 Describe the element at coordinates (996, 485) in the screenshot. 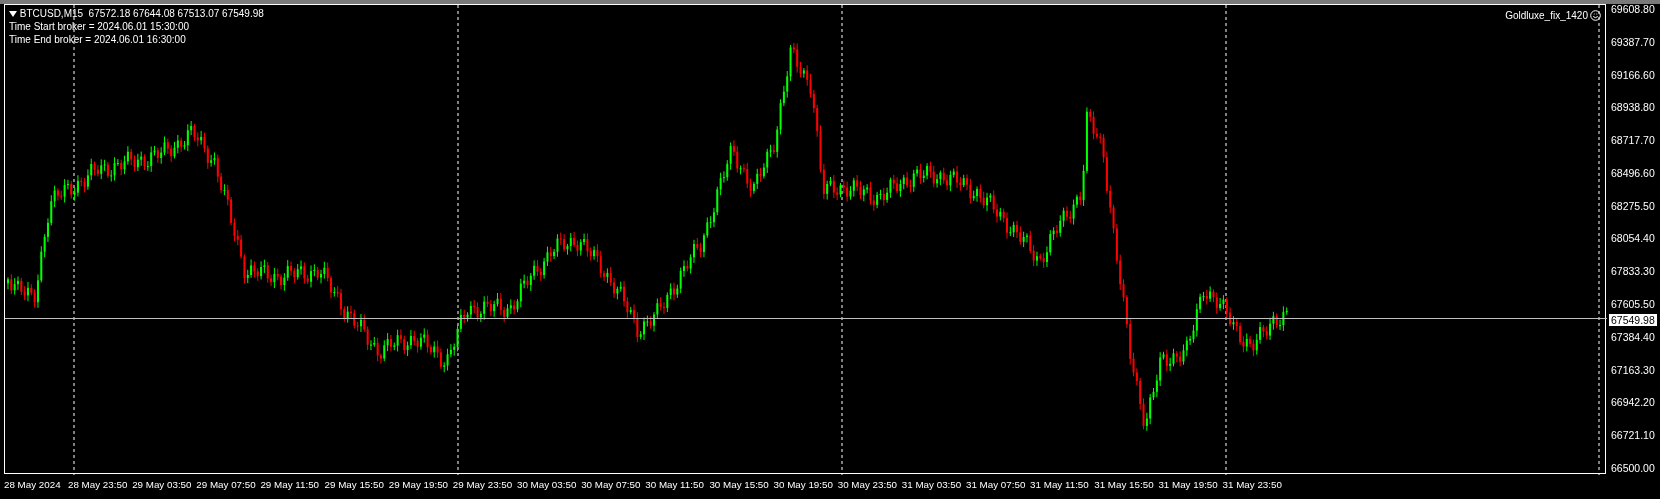

I see `time-label: 31 May 07:50` at that location.